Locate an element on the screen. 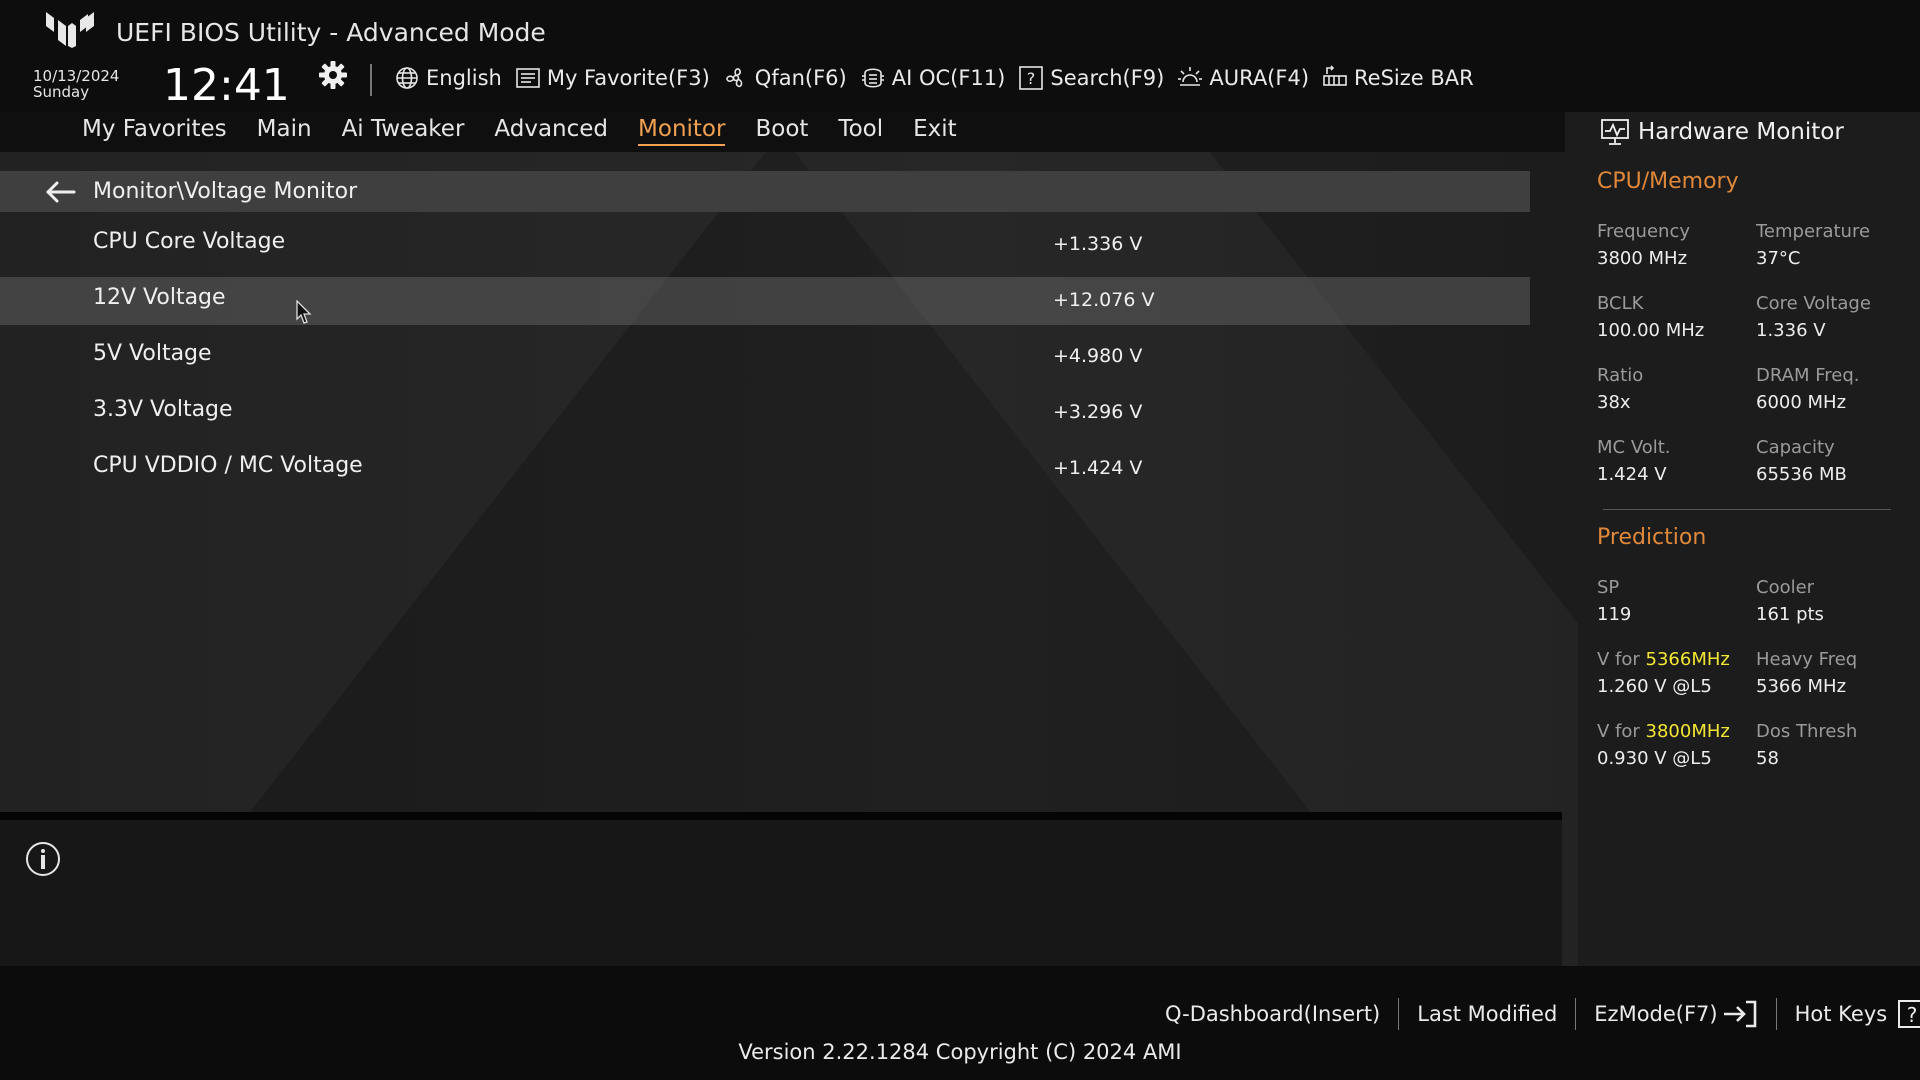 The image size is (1920, 1080). hw-value: 100.00 MHz is located at coordinates (1651, 330).